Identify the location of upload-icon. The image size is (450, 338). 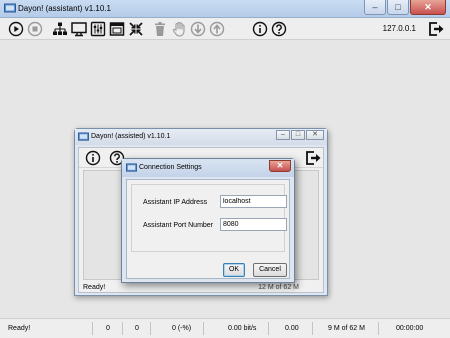
(217, 29).